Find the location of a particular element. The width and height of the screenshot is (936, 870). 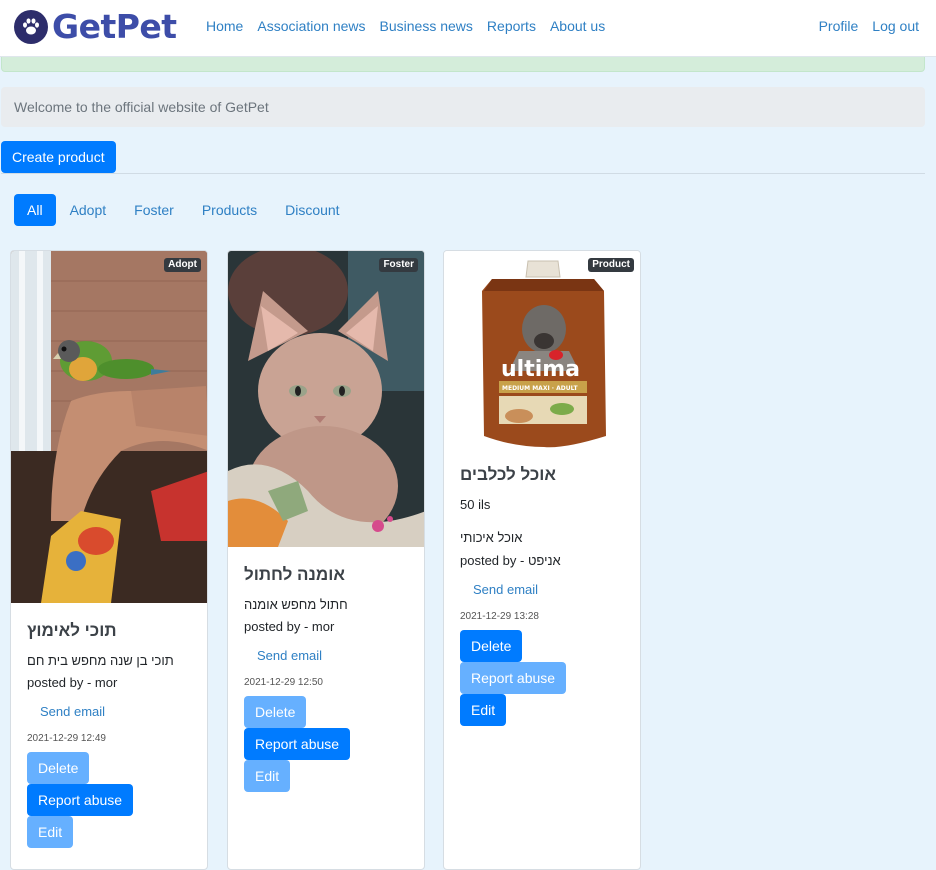

filter-tabs: All Adopt Foster Products Discount is located at coordinates (184, 210).